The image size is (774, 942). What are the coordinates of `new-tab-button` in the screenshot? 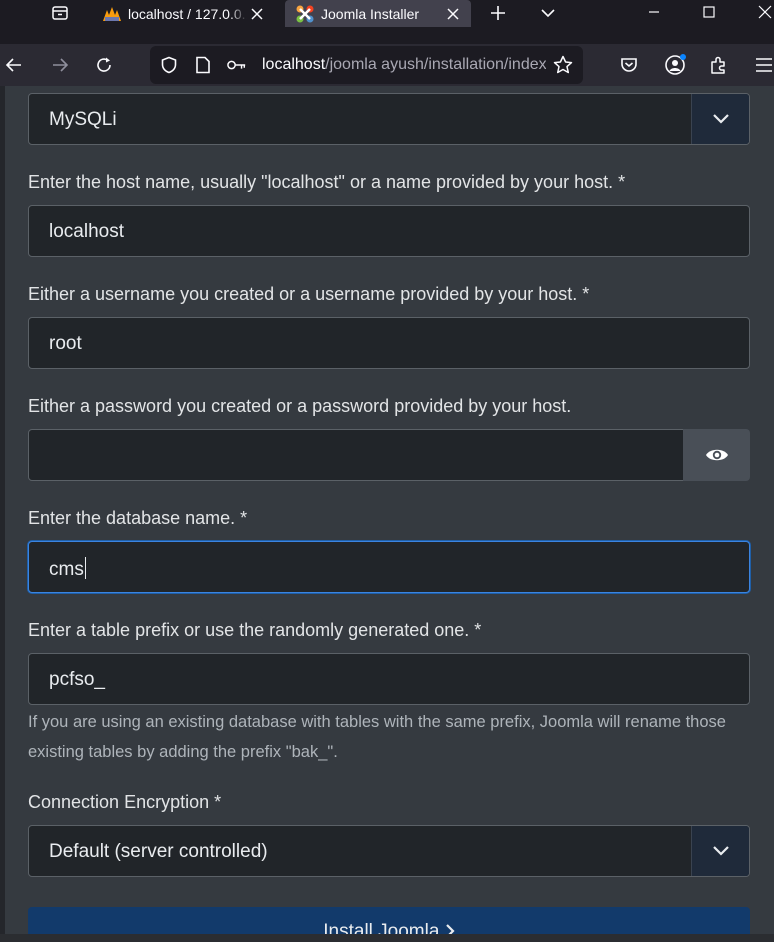 It's located at (498, 13).